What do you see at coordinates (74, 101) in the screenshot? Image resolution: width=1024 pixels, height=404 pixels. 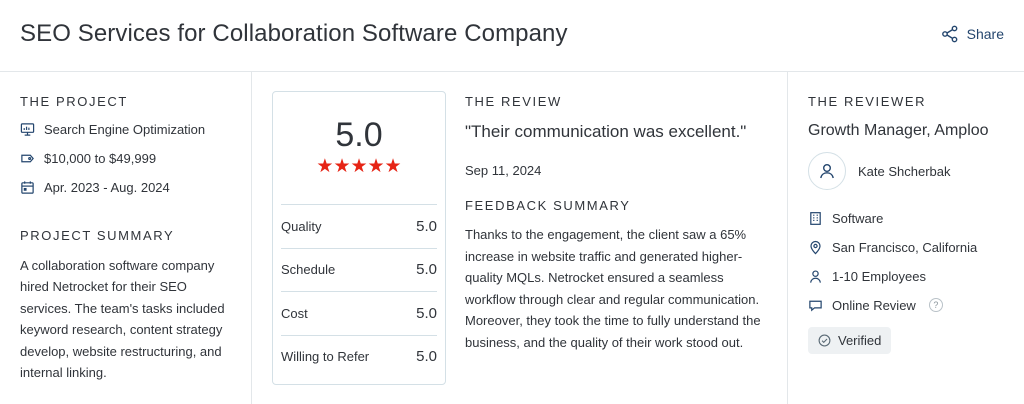 I see `project-heading: THE PROJECT` at bounding box center [74, 101].